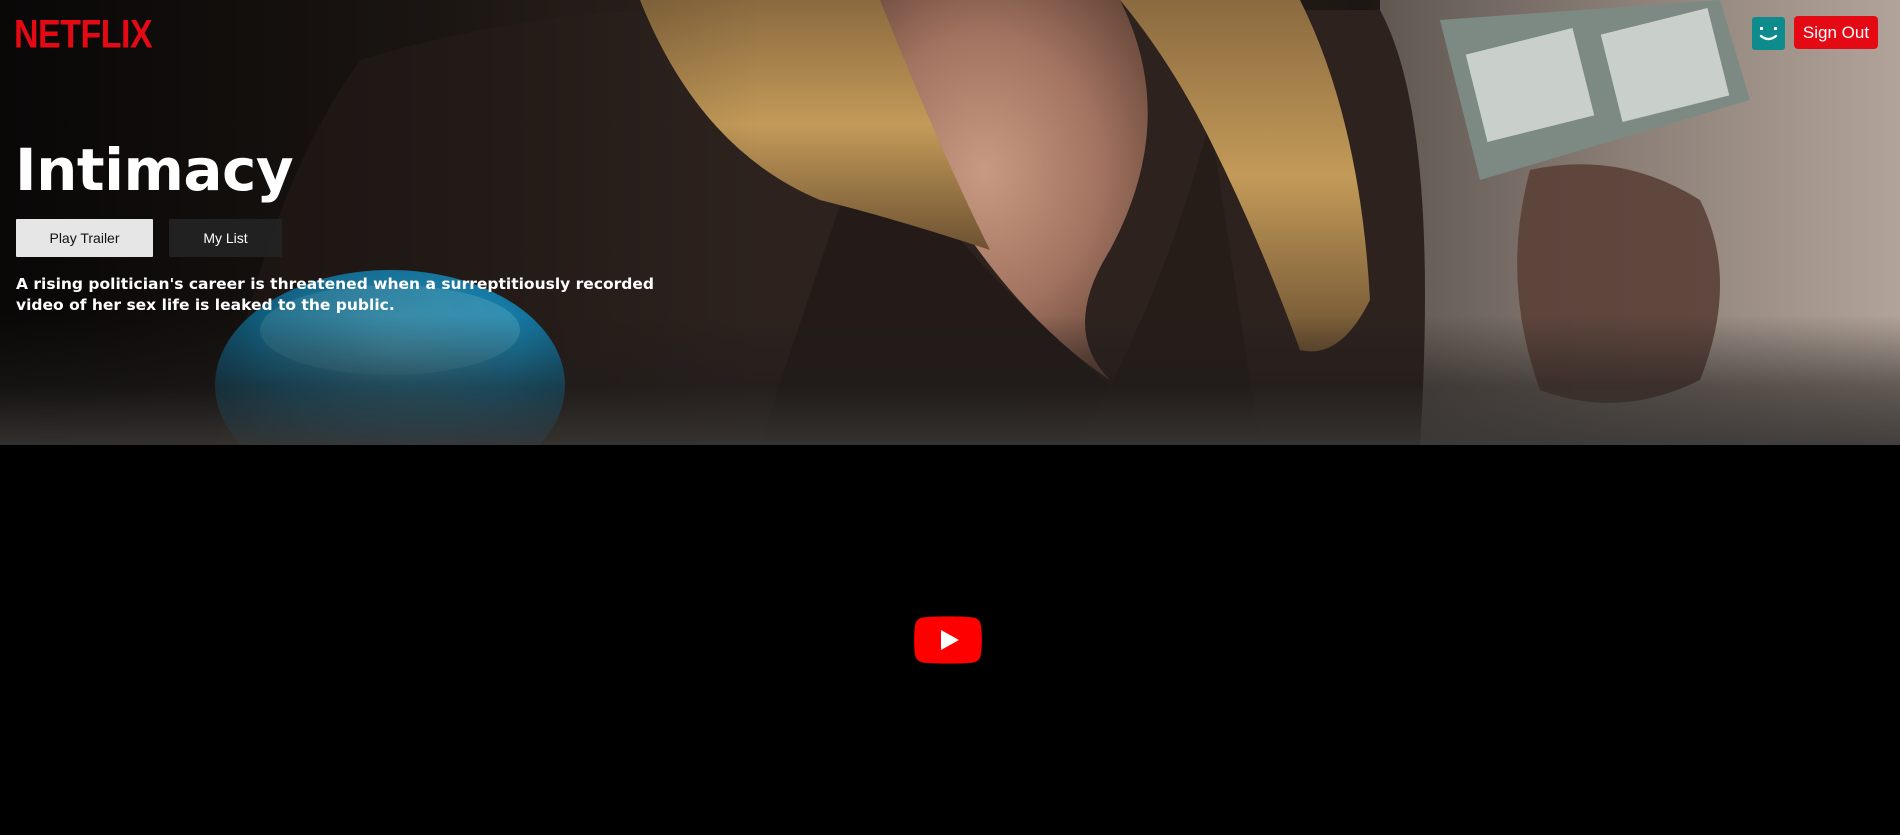 The image size is (1900, 835). What do you see at coordinates (83, 35) in the screenshot?
I see `netflix-logo: NETFLIX` at bounding box center [83, 35].